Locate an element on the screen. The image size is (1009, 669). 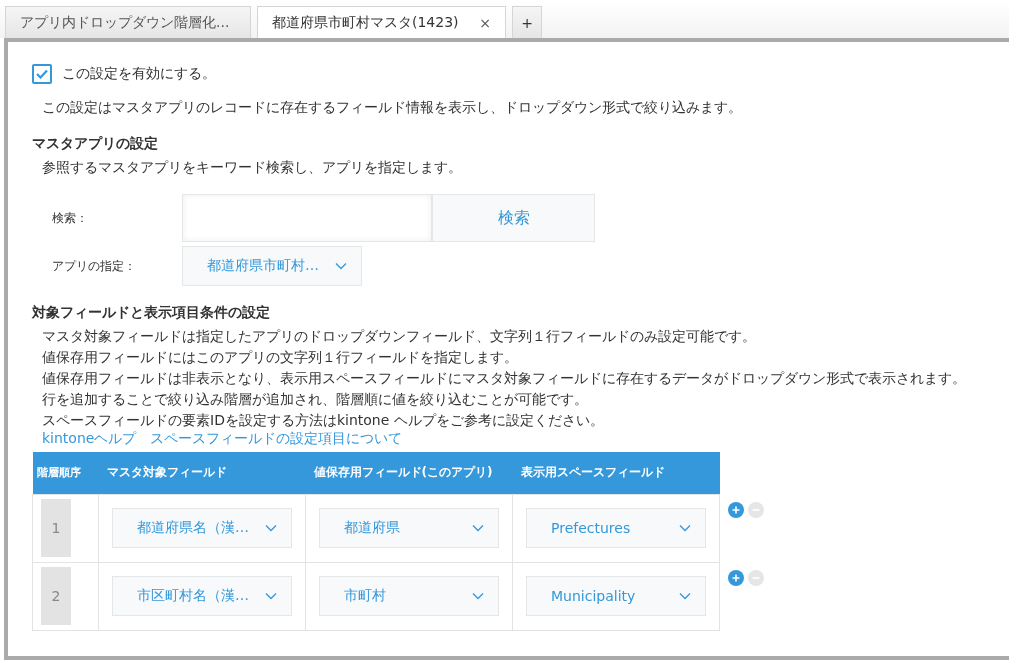
order-number: 2 is located at coordinates (56, 596).